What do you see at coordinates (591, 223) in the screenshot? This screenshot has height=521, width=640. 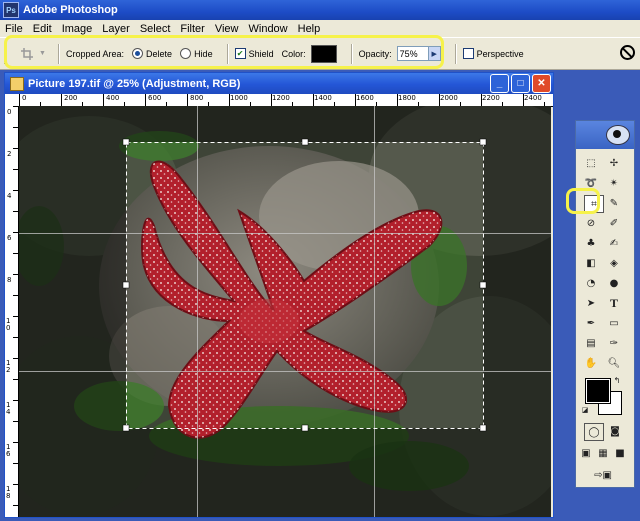 I see `healing-brush-tool-icon: ⊘` at bounding box center [591, 223].